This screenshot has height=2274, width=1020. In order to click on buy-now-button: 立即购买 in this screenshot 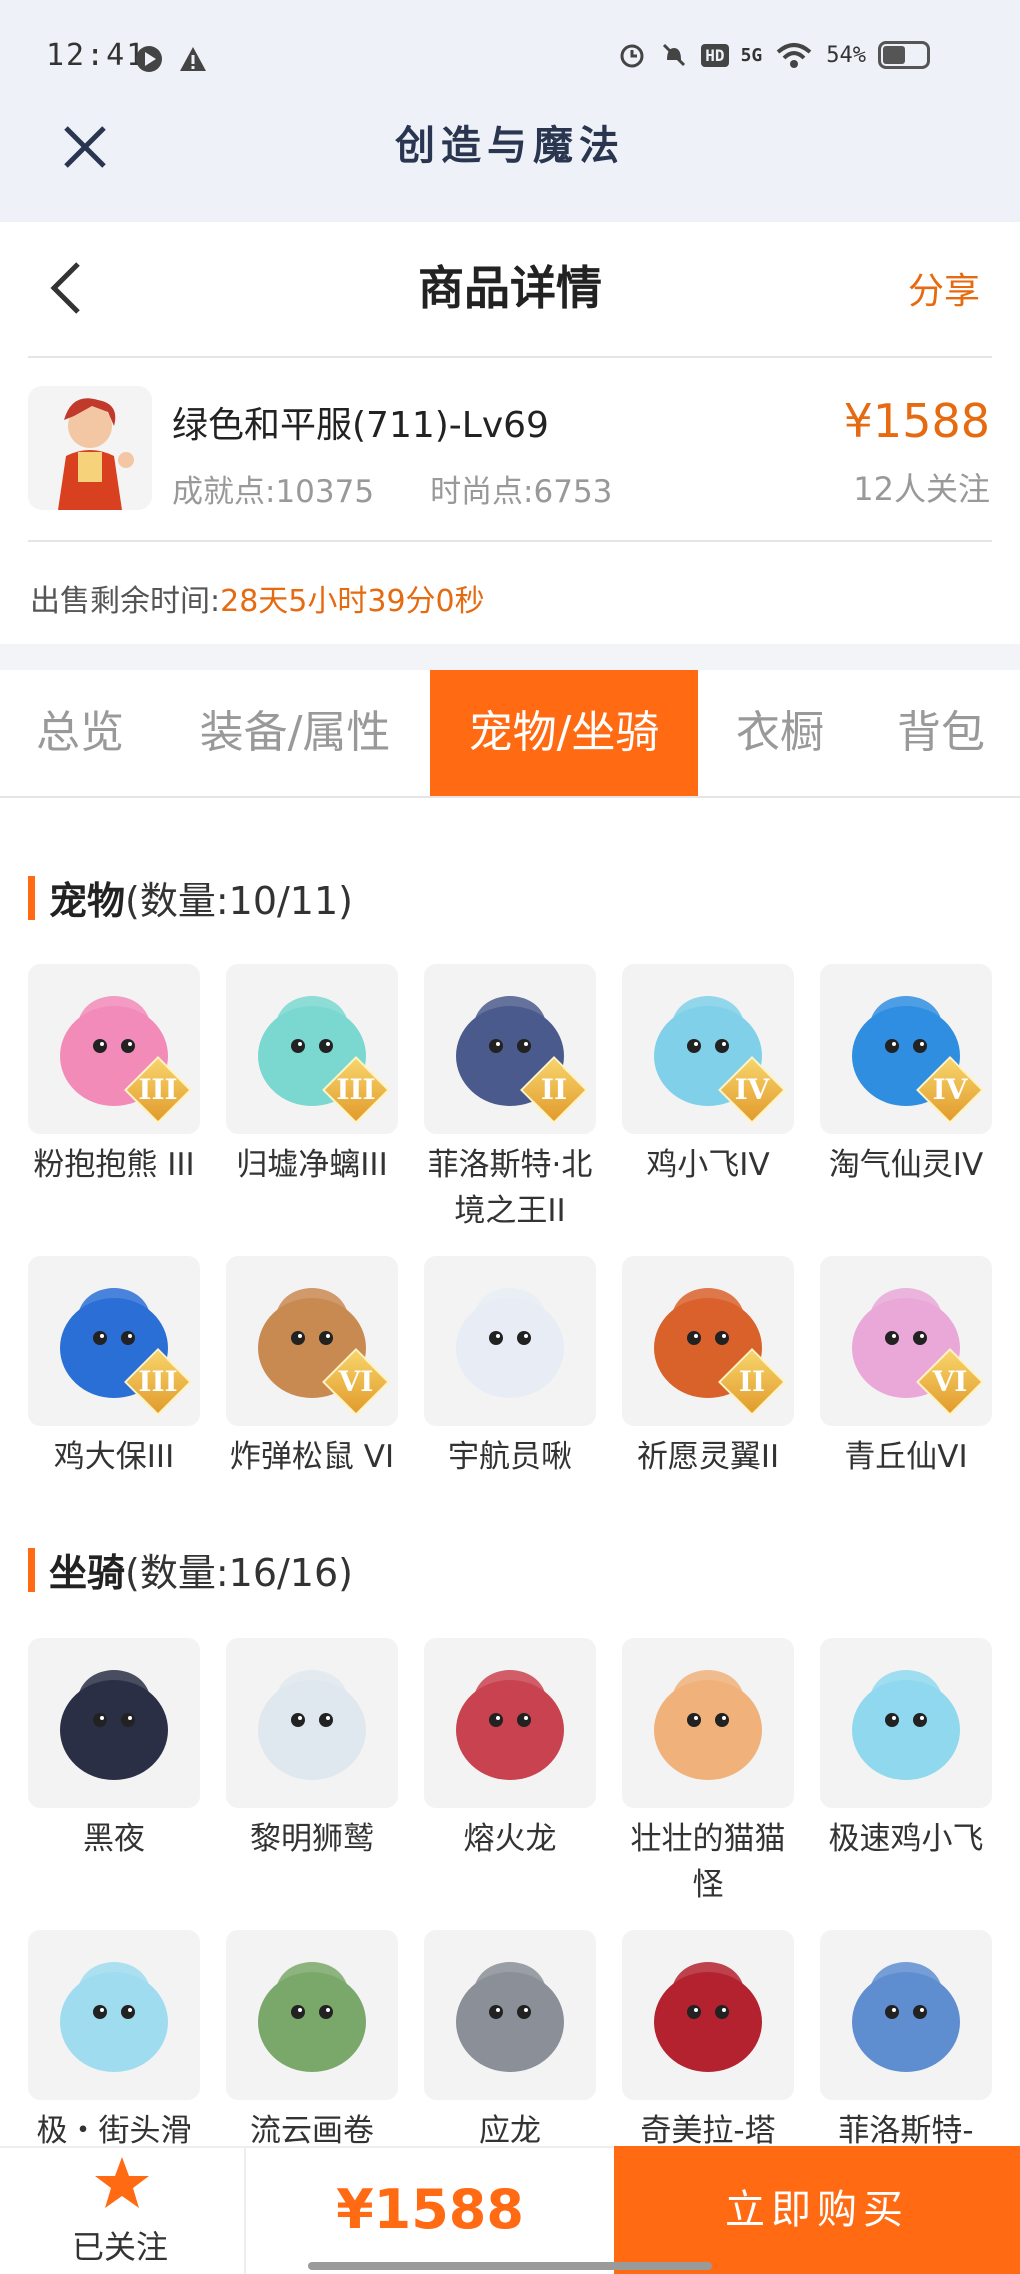, I will do `click(817, 2210)`.